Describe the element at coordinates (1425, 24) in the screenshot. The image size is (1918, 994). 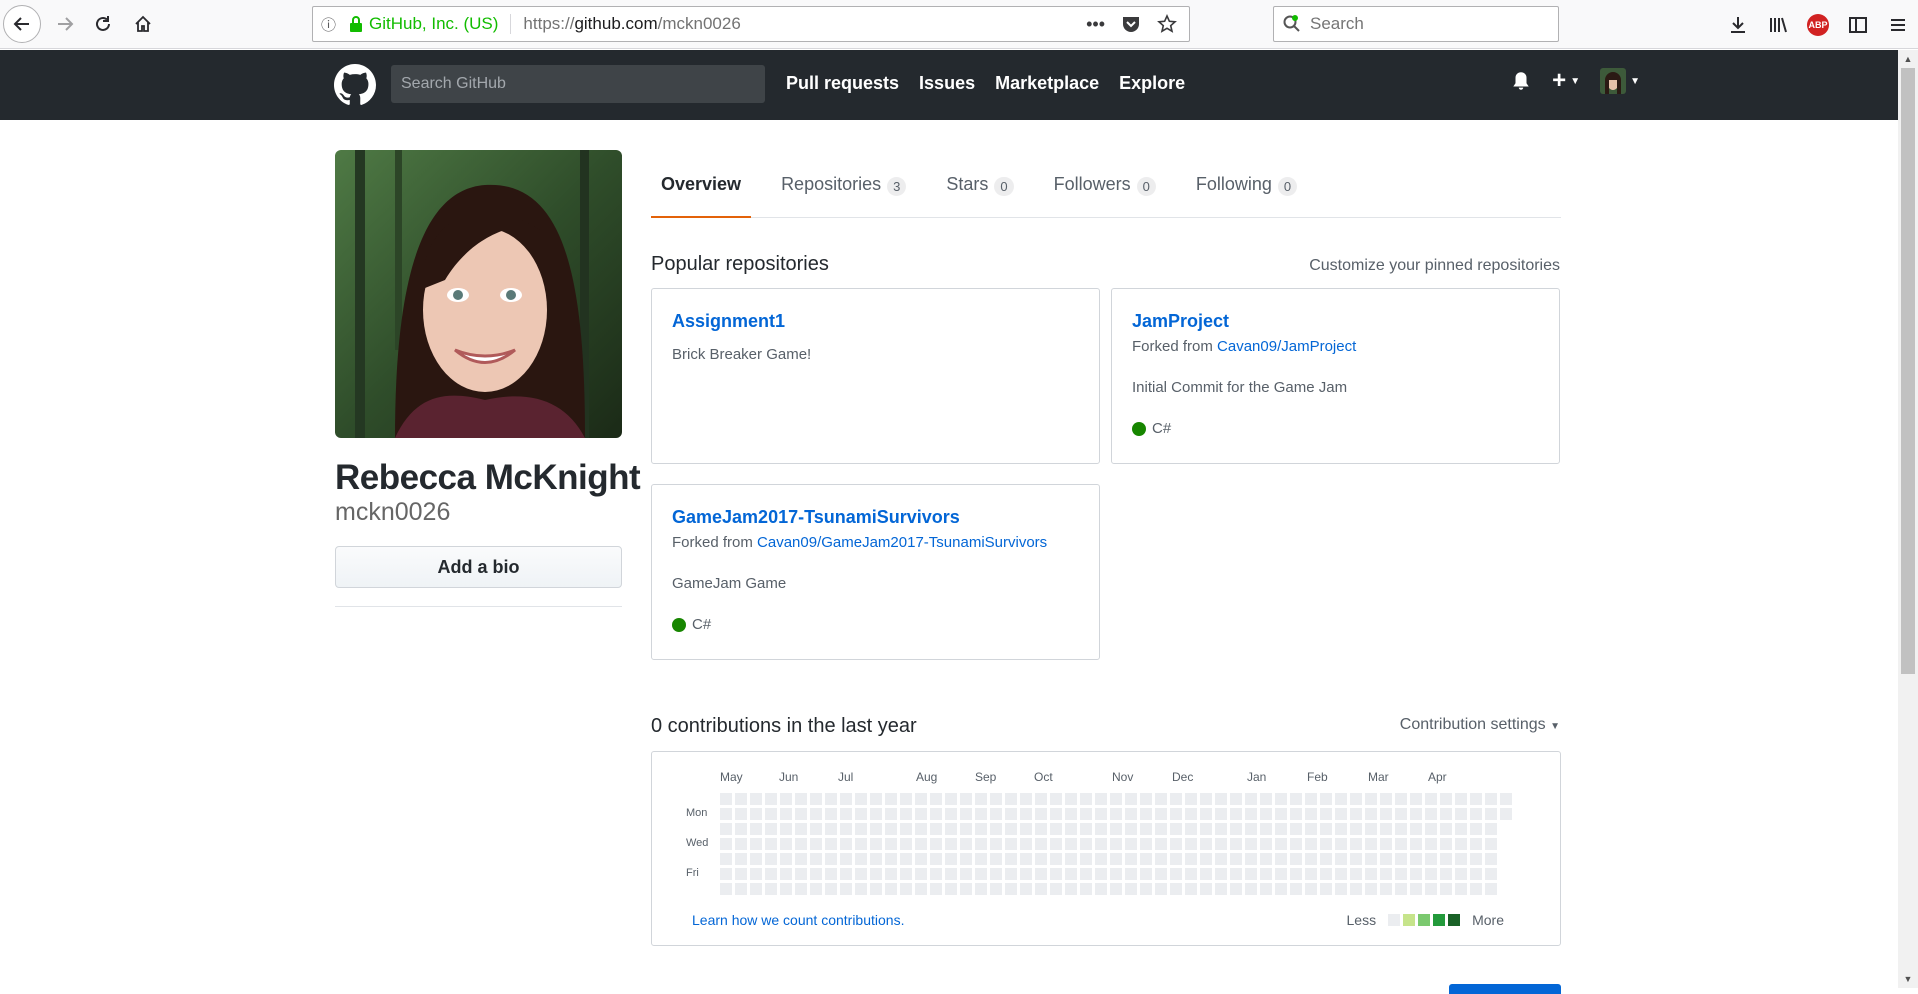
I see `browser-search-input` at that location.